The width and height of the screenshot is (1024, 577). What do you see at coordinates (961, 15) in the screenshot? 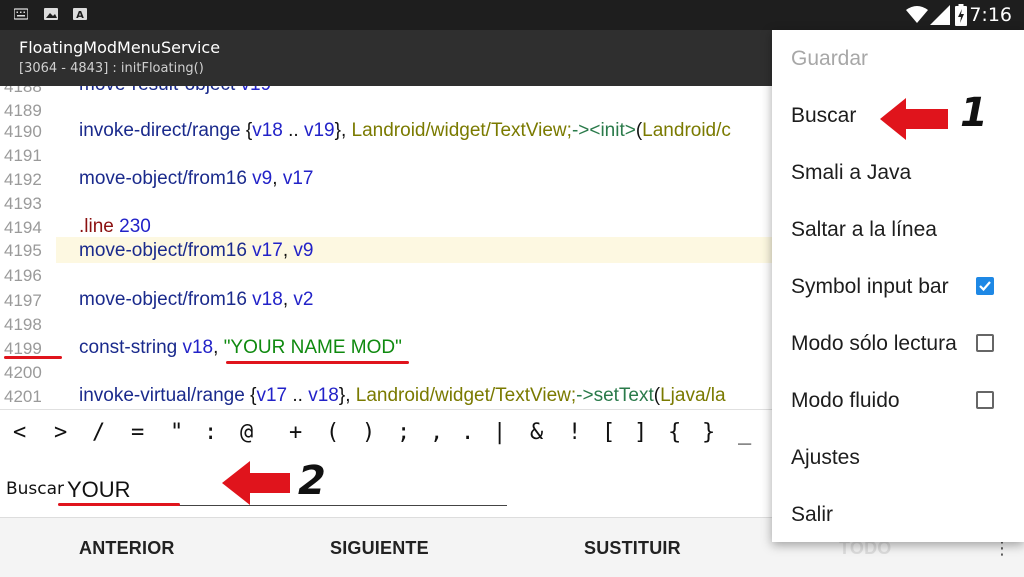
I see `battery-charging-icon` at bounding box center [961, 15].